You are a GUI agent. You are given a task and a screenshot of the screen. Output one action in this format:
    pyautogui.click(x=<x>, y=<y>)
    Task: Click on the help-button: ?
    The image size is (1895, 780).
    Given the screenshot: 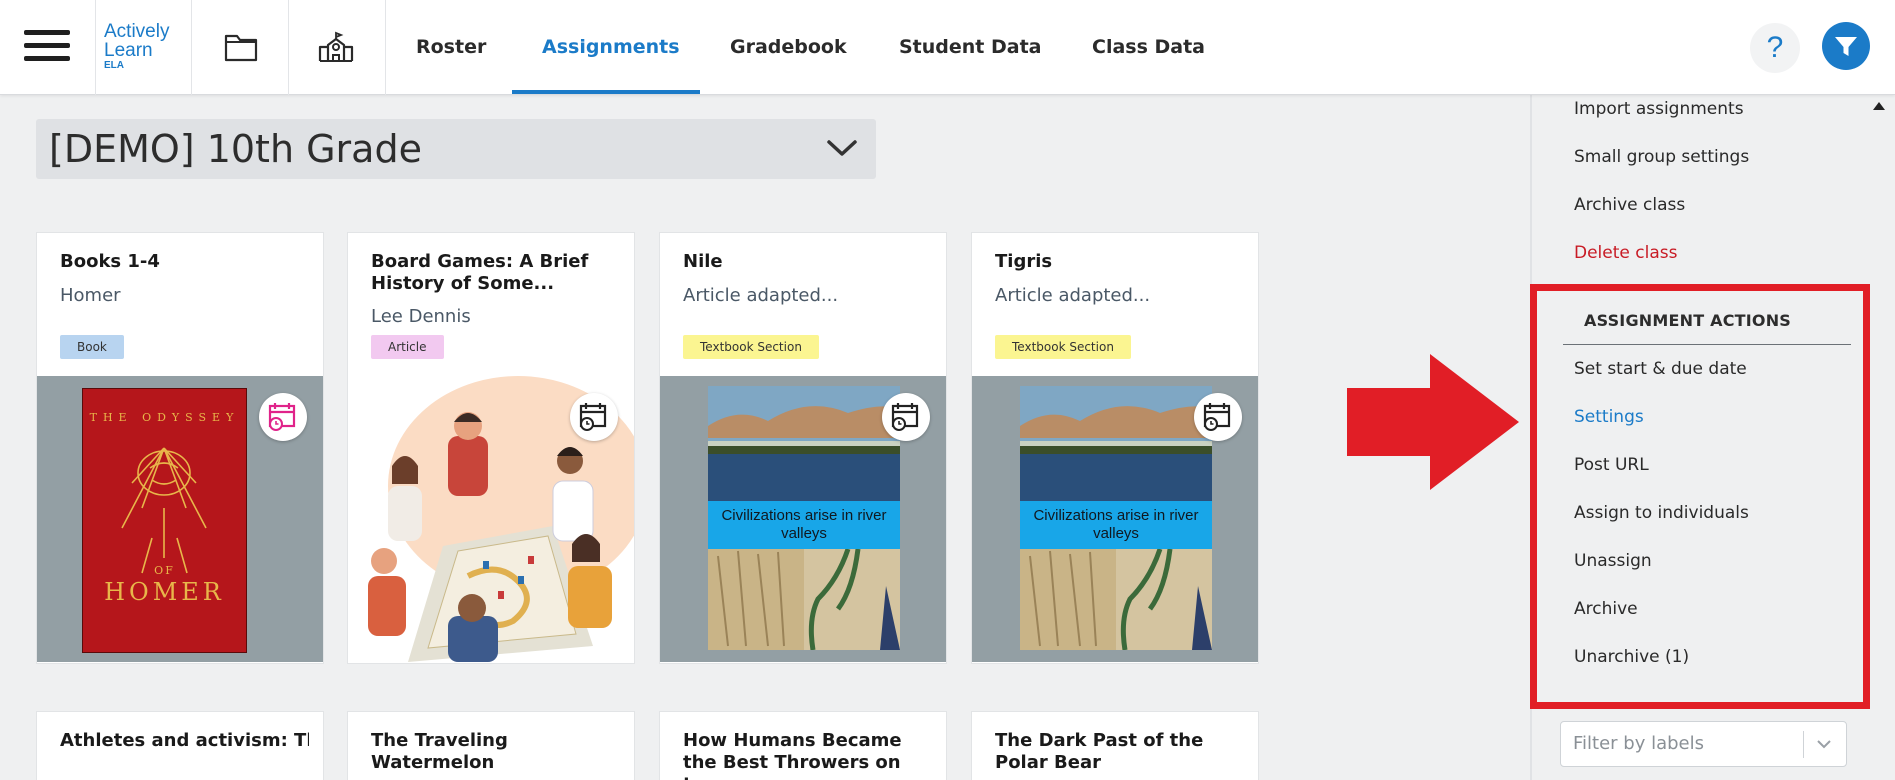 What is the action you would take?
    pyautogui.click(x=1775, y=48)
    